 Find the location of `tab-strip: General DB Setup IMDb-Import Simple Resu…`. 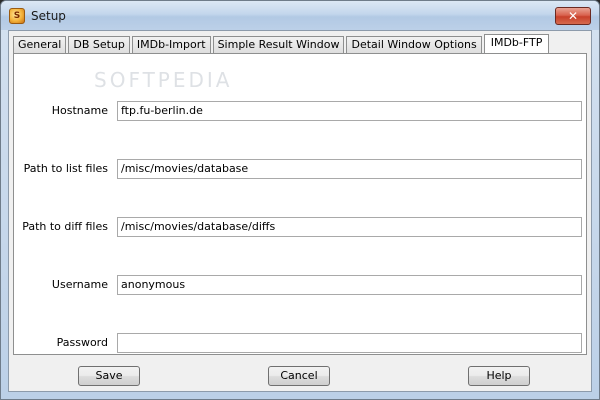

tab-strip: General DB Setup IMDb-Import Simple Resu… is located at coordinates (282, 43).